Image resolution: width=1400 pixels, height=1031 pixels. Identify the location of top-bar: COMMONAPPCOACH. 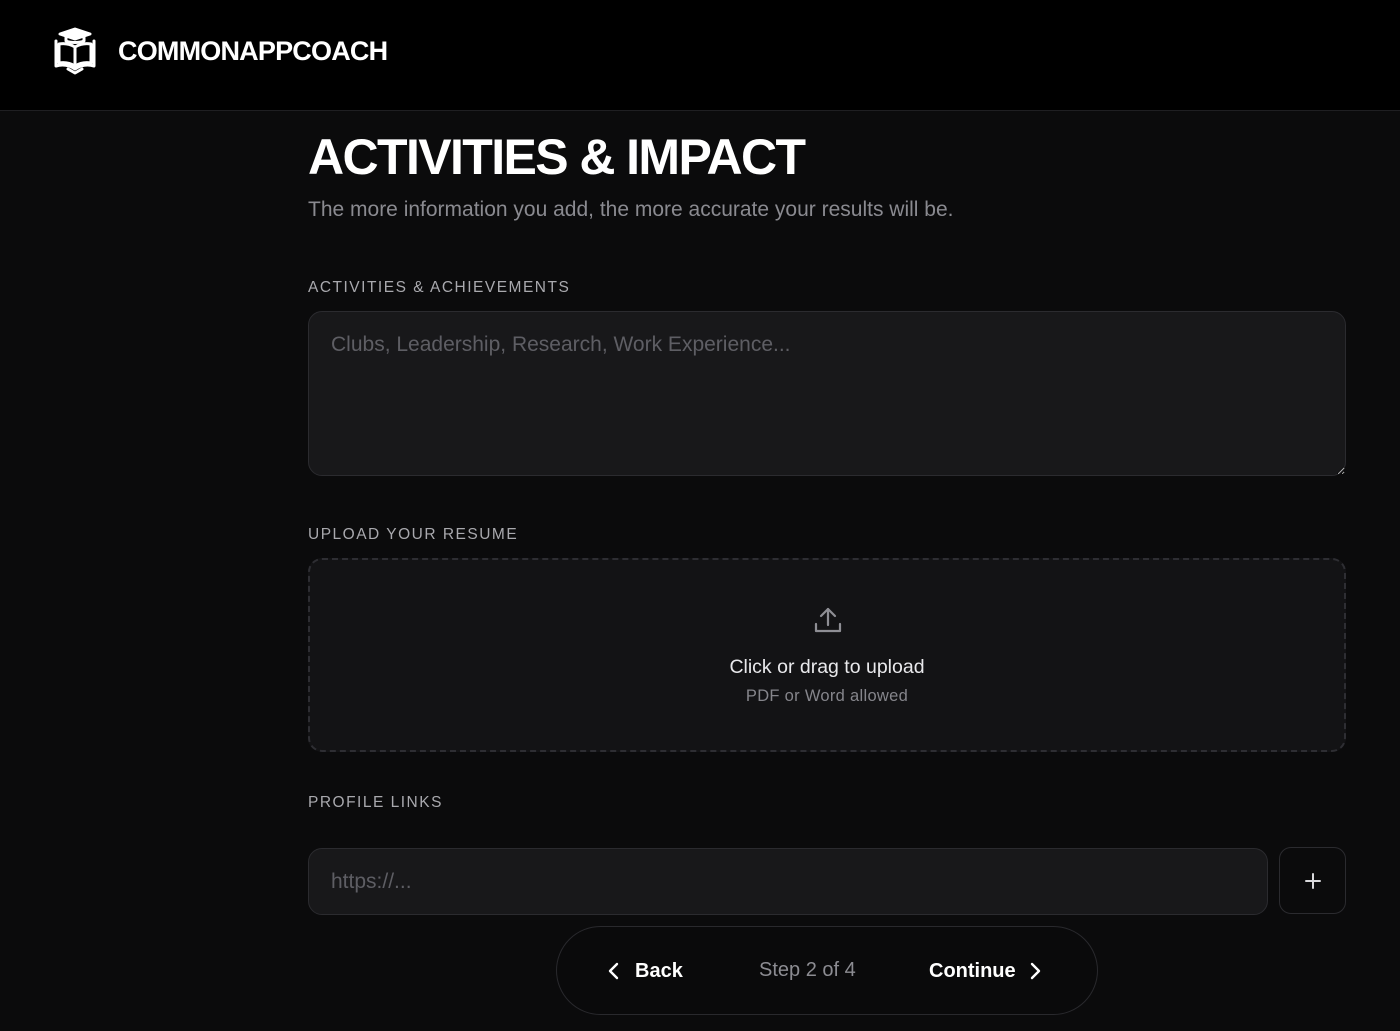
(700, 55).